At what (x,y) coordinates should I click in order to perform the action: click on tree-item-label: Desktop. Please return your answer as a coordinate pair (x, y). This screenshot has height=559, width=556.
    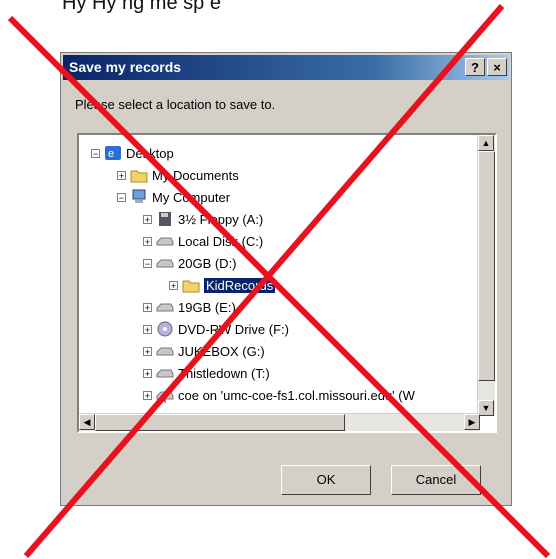
    Looking at the image, I should click on (150, 153).